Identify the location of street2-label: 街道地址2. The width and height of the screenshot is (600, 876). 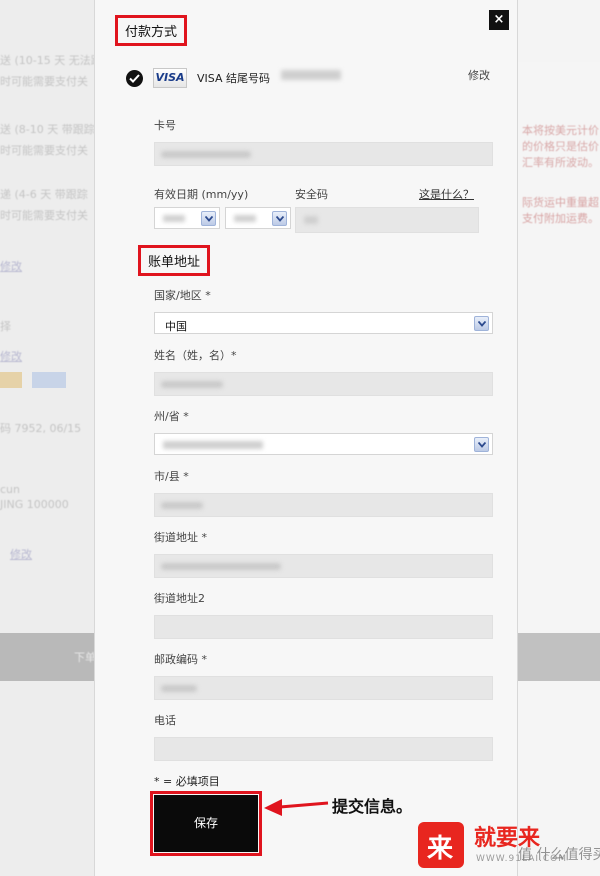
(179, 598).